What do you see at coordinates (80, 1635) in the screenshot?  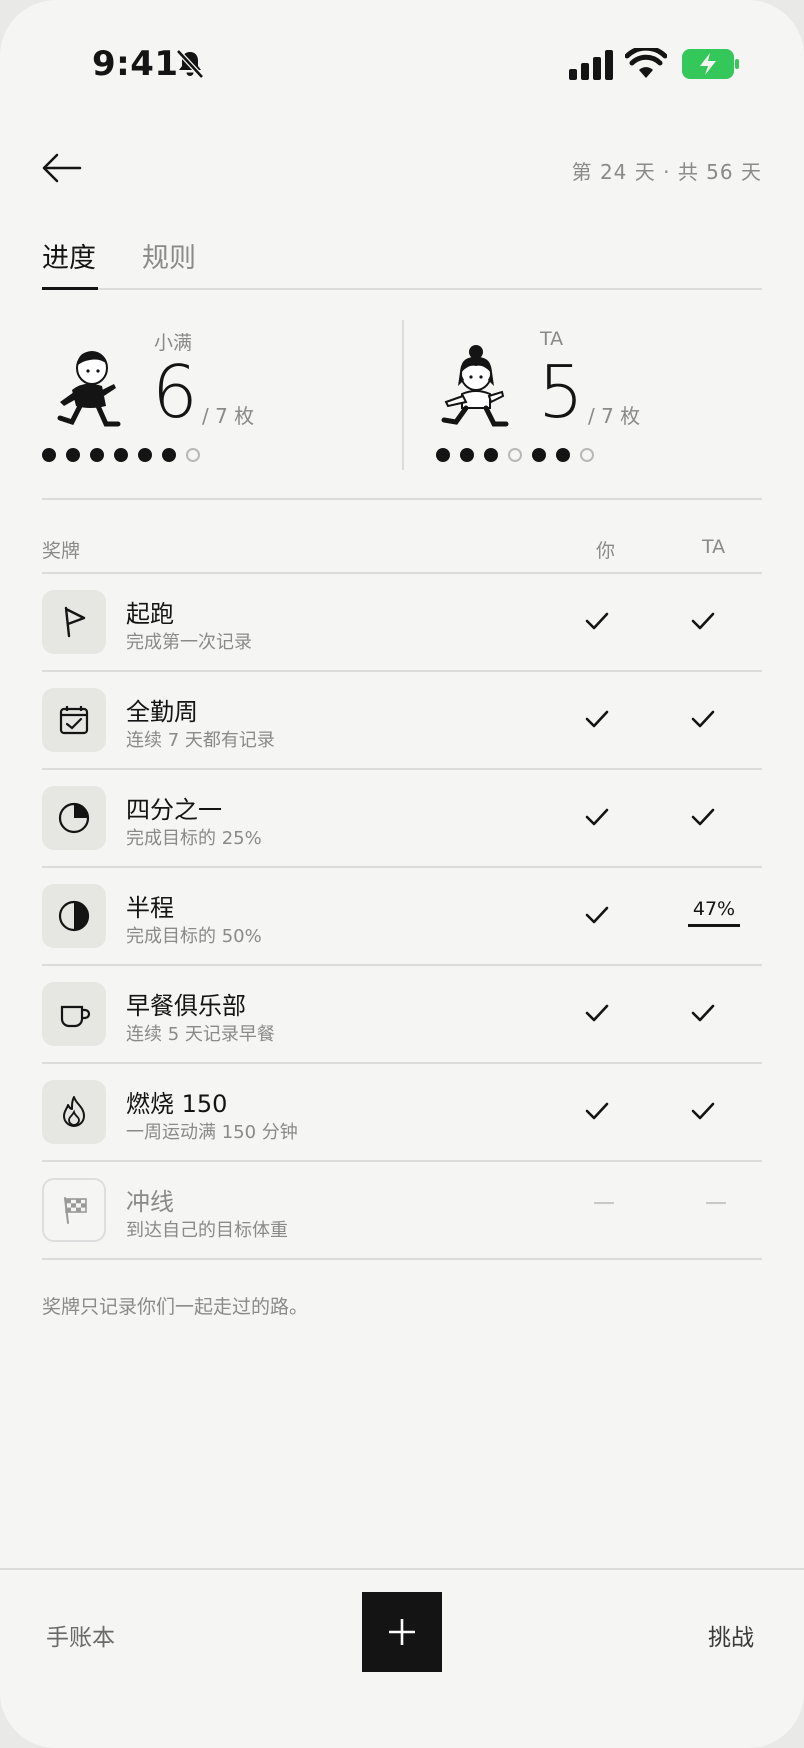 I see `nav-journal: 手账本` at bounding box center [80, 1635].